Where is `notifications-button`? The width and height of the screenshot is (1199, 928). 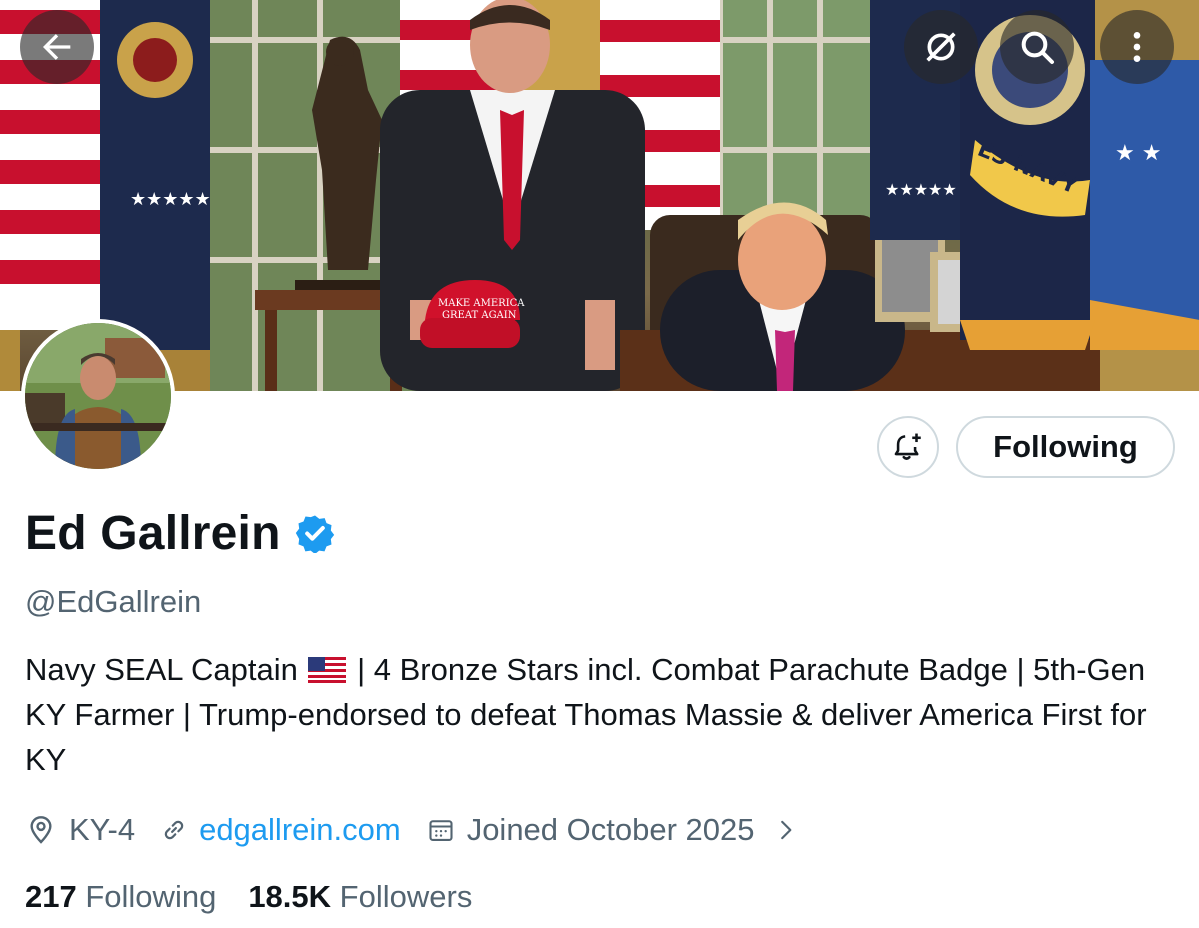 notifications-button is located at coordinates (908, 447).